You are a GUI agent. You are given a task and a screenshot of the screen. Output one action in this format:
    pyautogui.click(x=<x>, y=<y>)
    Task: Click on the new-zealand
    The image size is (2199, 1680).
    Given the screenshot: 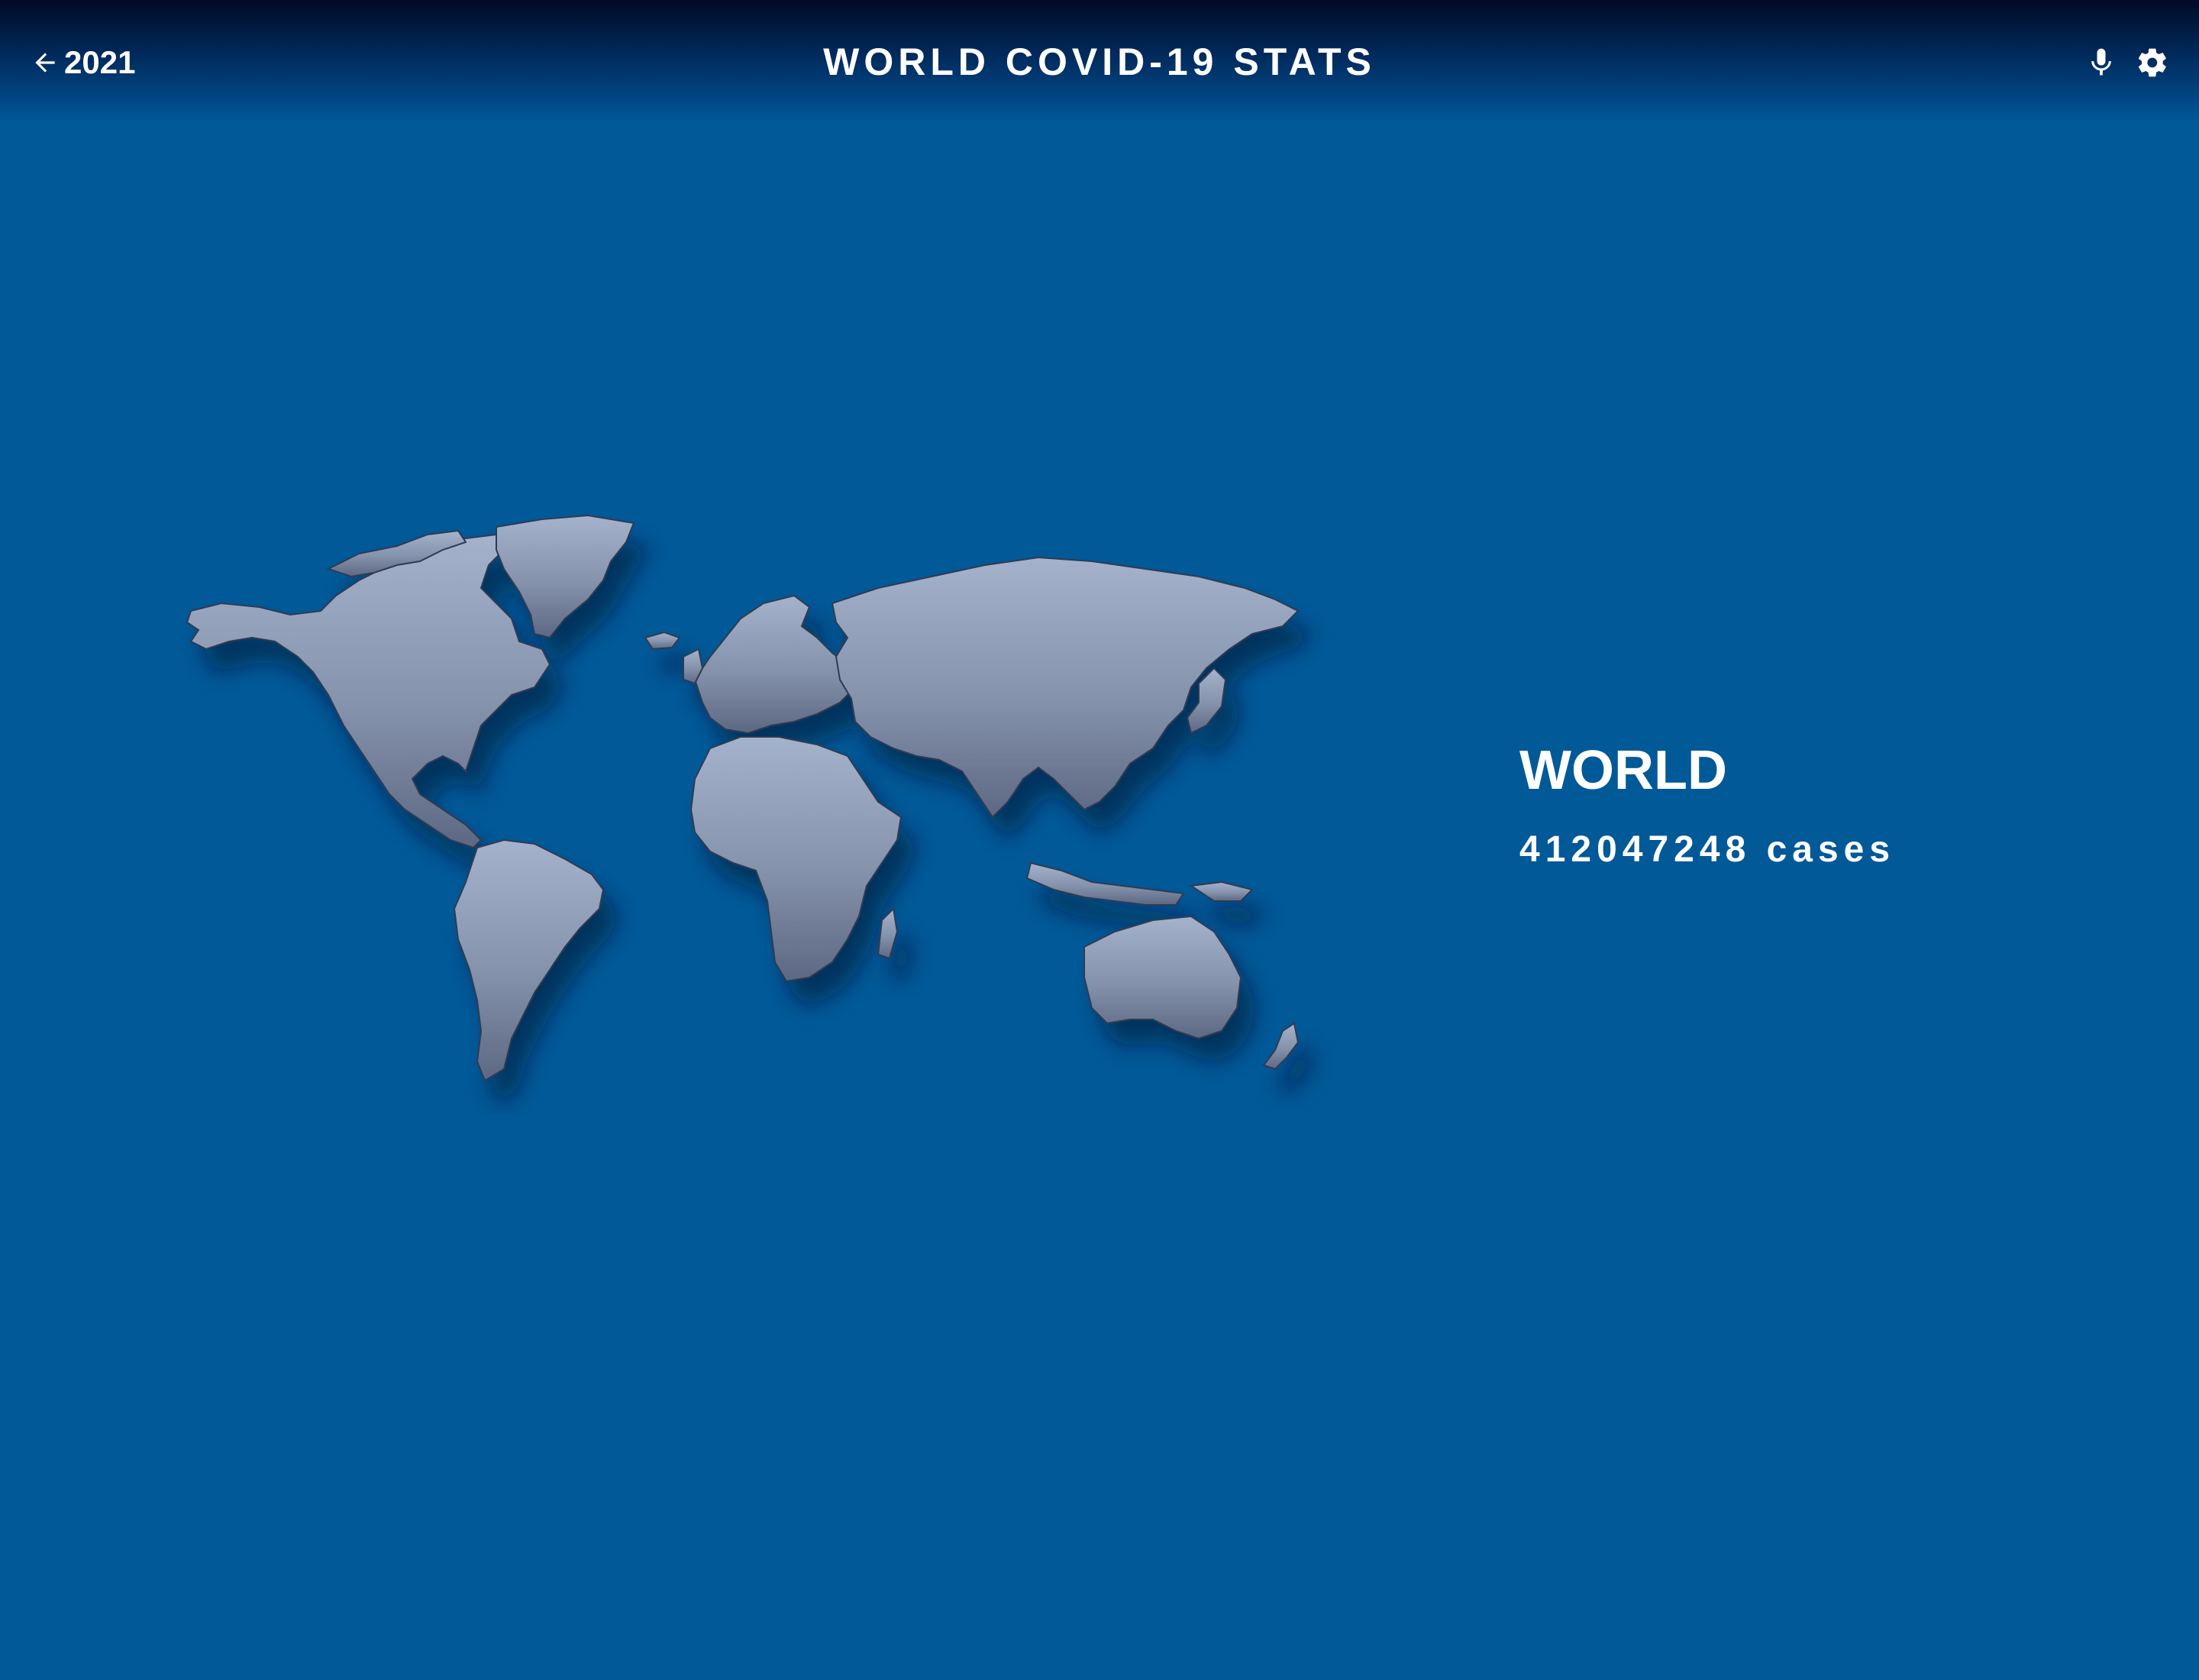 What is the action you would take?
    pyautogui.click(x=1281, y=1046)
    